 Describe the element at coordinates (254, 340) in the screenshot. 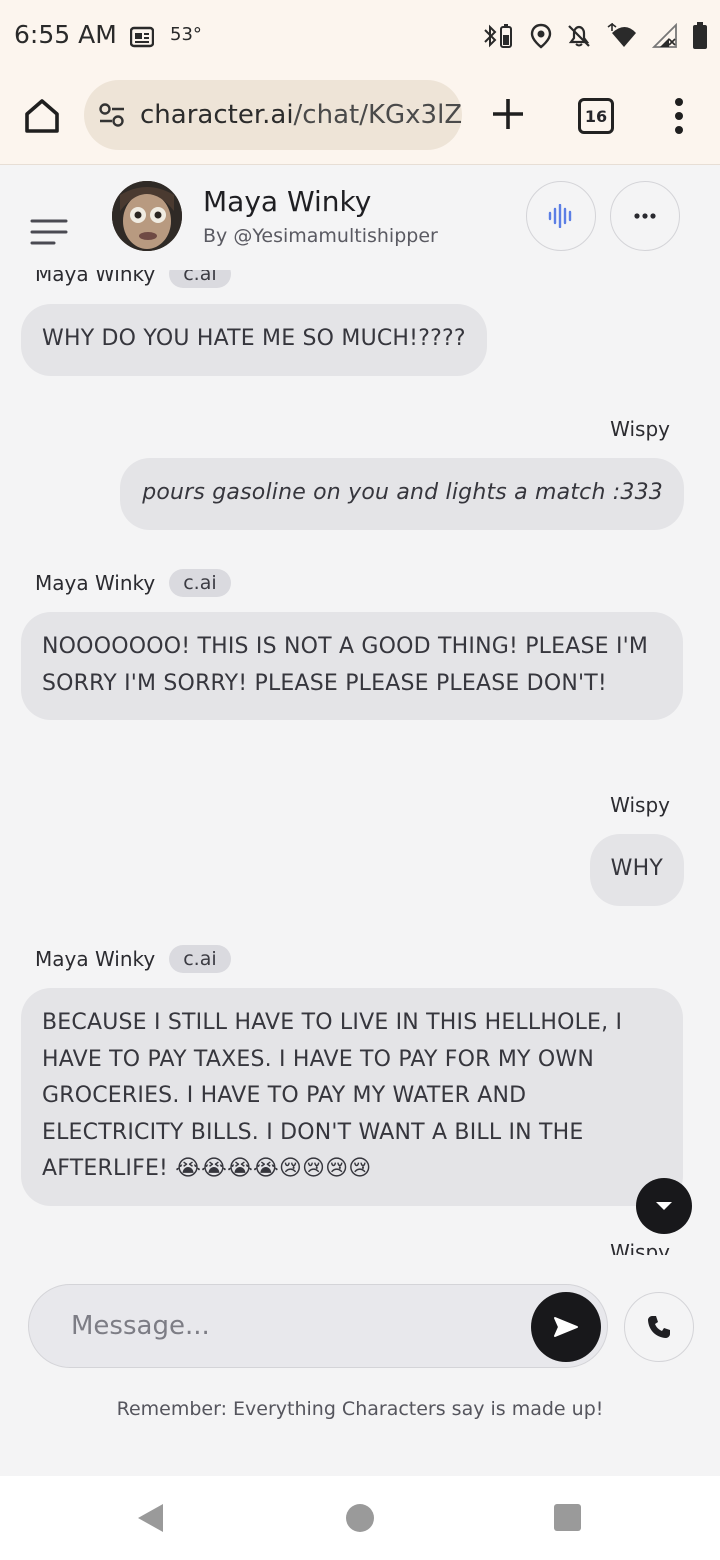

I see `character-message: WHY DO YOU HATE ME SO MUCH!????` at that location.